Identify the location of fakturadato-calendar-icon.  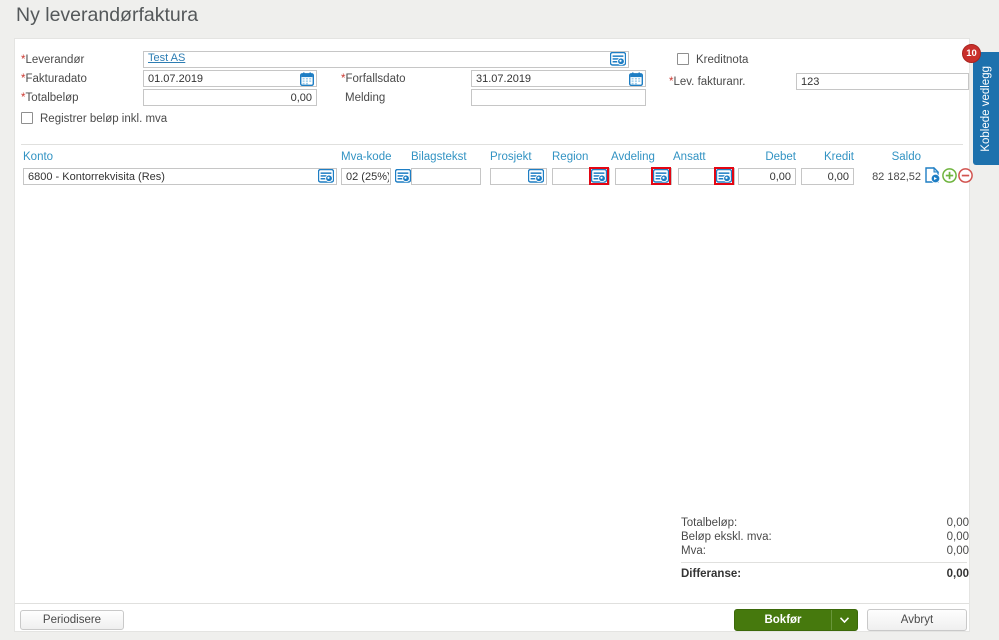
(307, 79).